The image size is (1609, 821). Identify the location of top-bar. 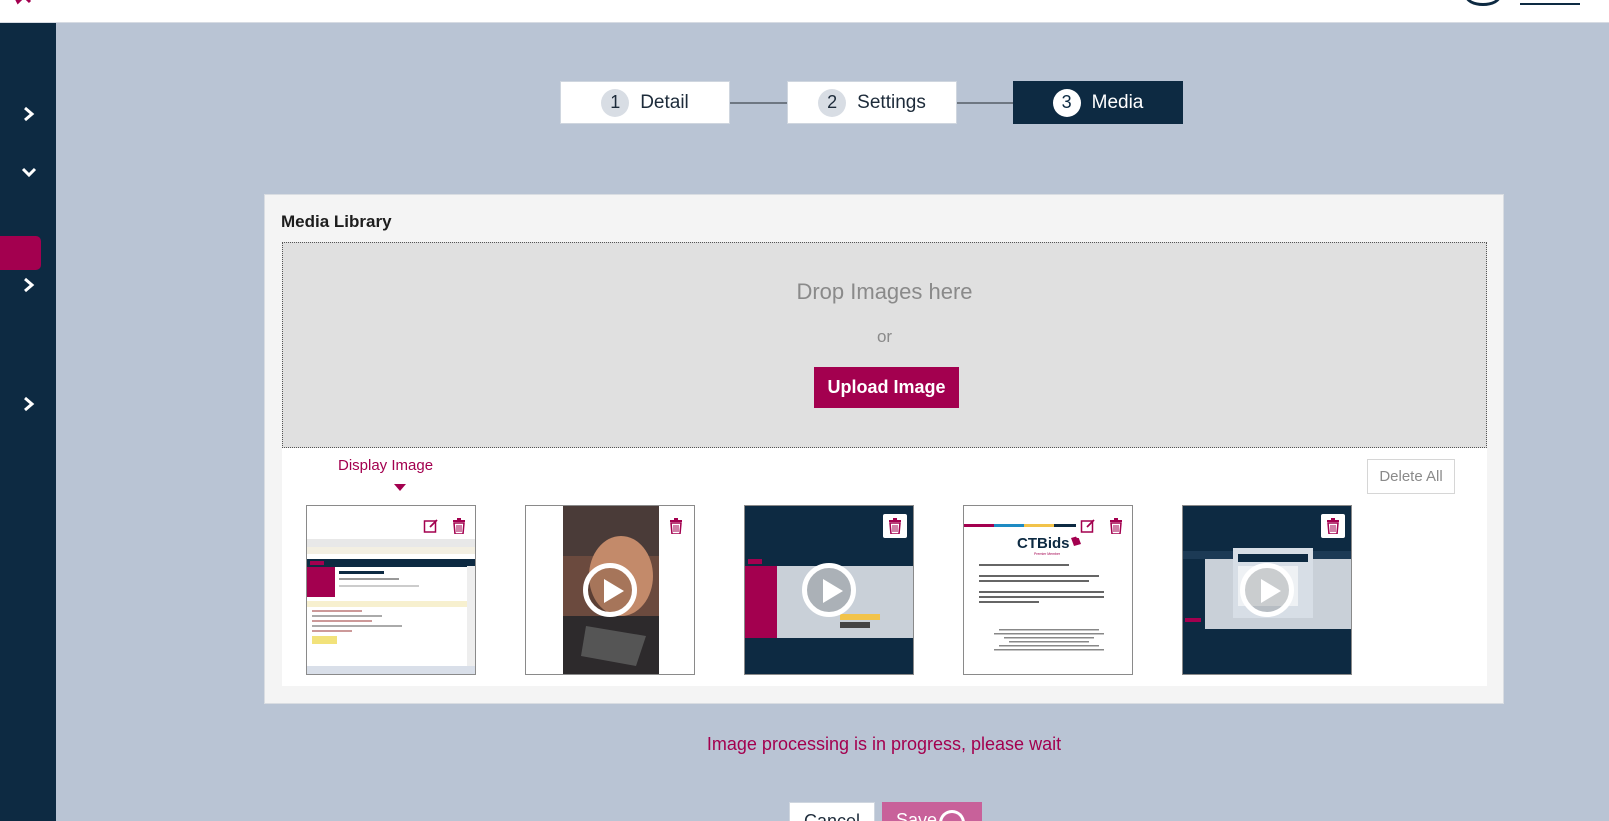
(804, 11).